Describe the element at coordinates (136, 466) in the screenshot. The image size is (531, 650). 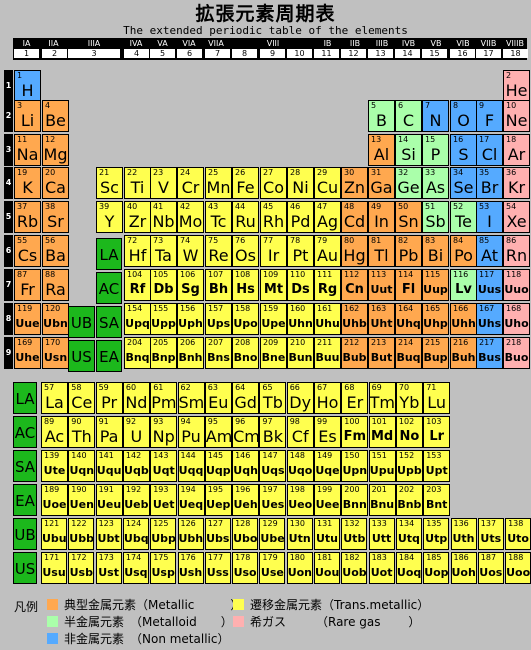
I see `series-cell: 142 Uqb` at that location.